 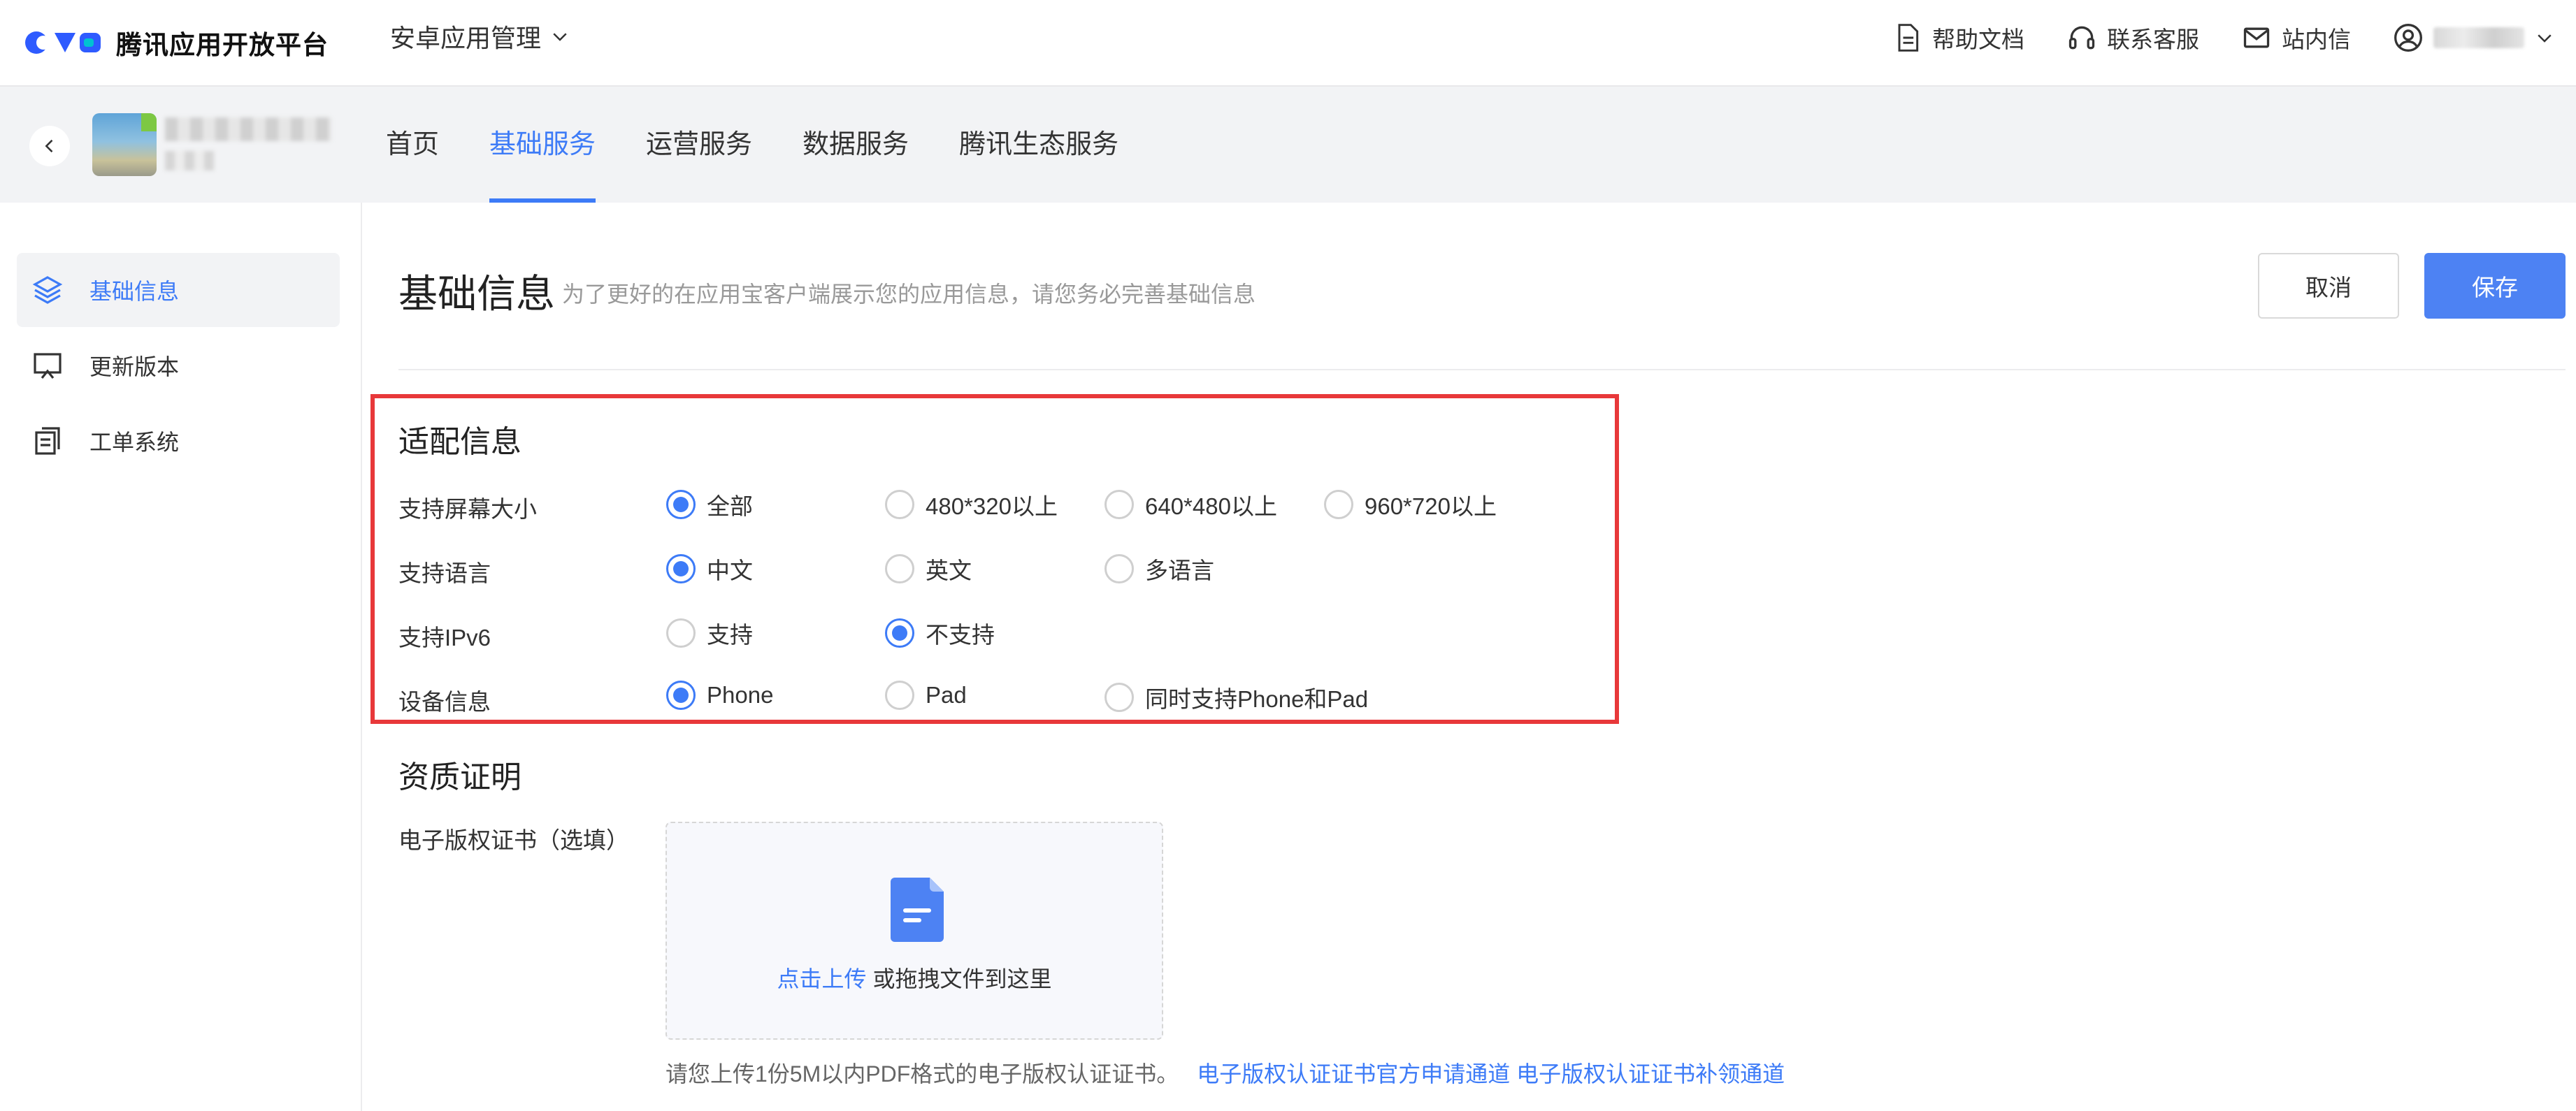 I want to click on help-docs-link: 帮助文档, so click(x=1958, y=38).